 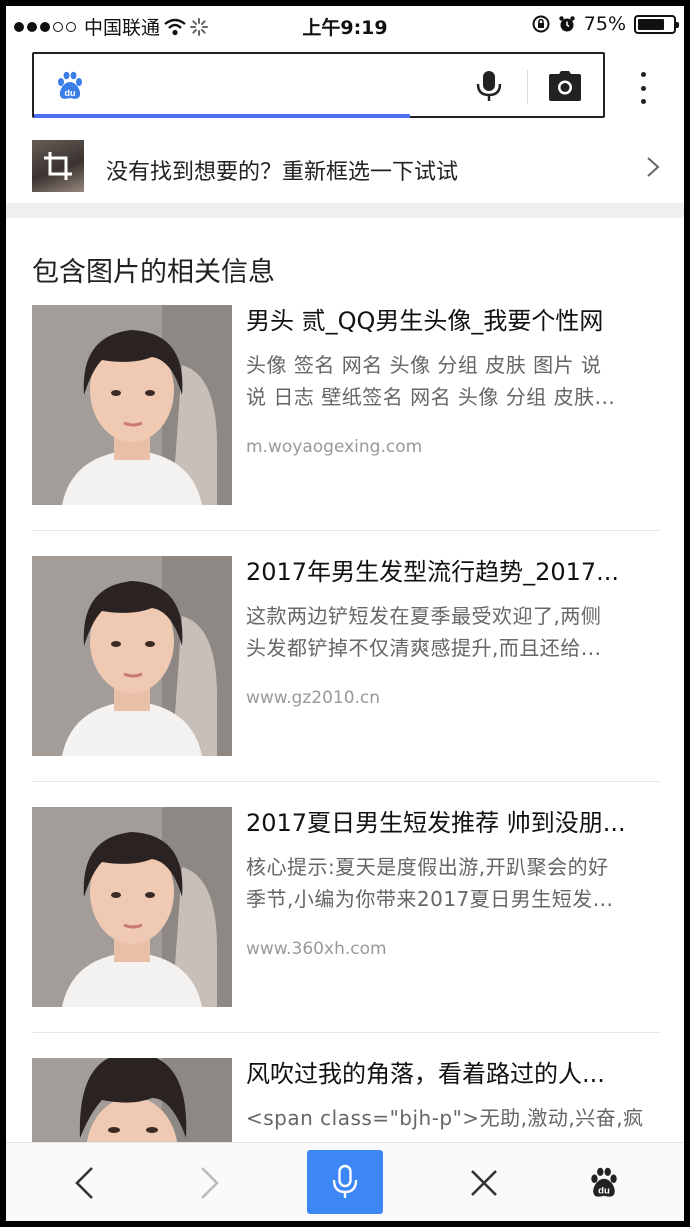 I want to click on query-image-thumbnail, so click(x=58, y=166).